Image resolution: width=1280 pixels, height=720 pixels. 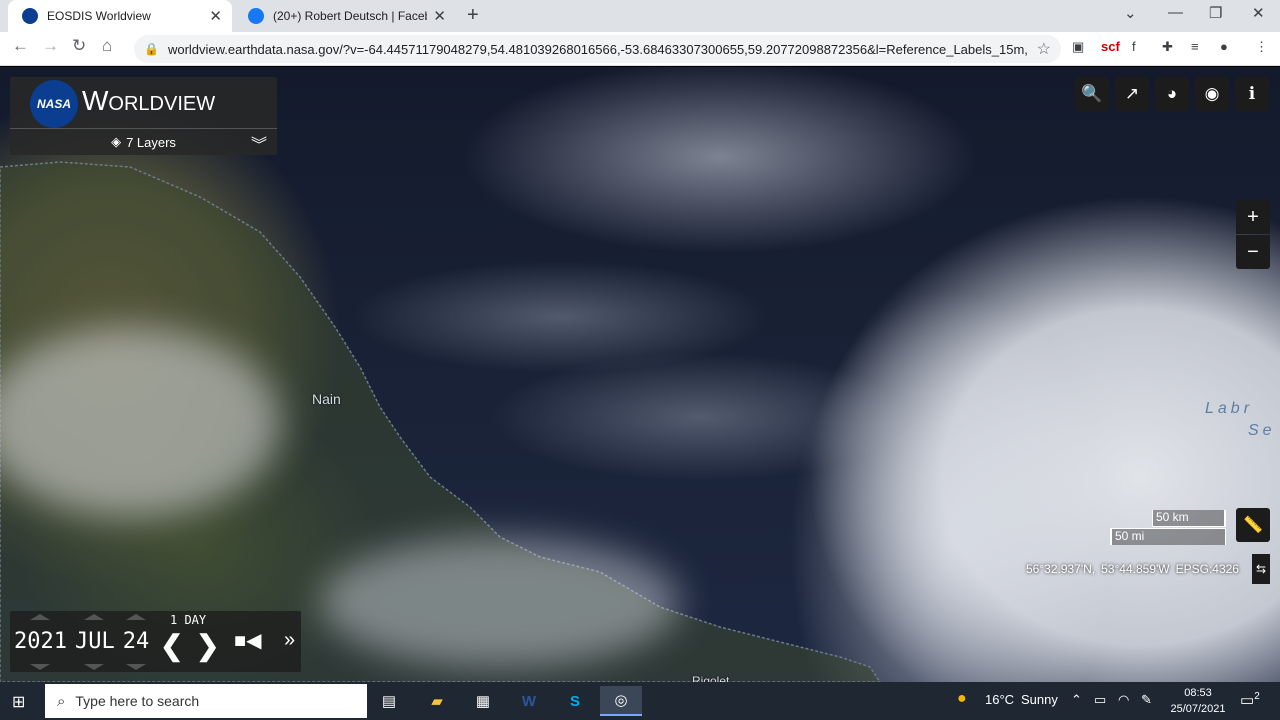 What do you see at coordinates (1123, 700) in the screenshot?
I see `wifi-icon: ◠` at bounding box center [1123, 700].